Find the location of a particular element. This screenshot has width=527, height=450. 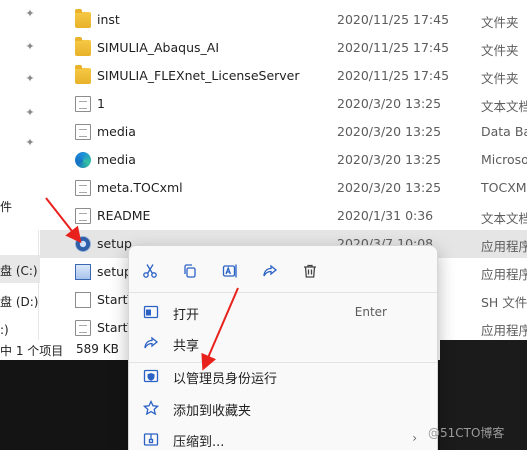

menu-item-add-to-favorites: 添加到收藏夹 is located at coordinates (283, 408).